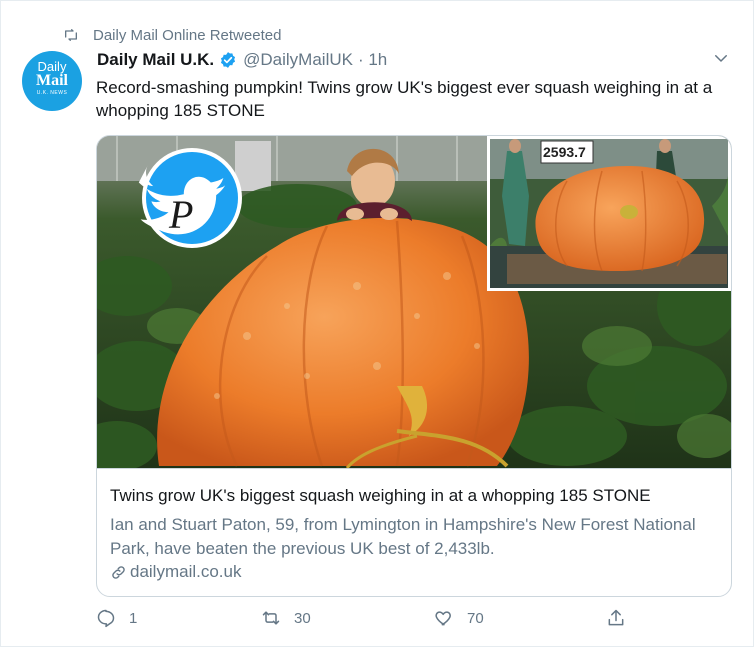 The height and width of the screenshot is (647, 754). What do you see at coordinates (366, 621) in the screenshot?
I see `tweet-actions: 1 30 70` at bounding box center [366, 621].